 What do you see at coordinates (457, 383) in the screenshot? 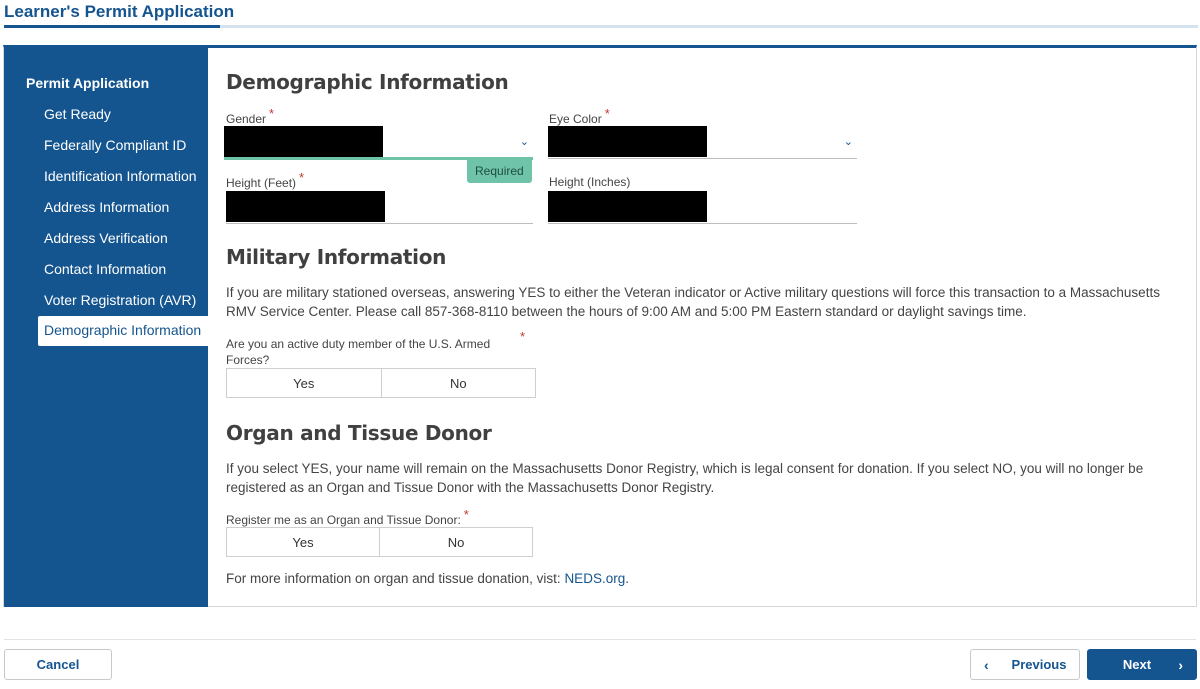
I see `active-duty-no-button: No` at bounding box center [457, 383].